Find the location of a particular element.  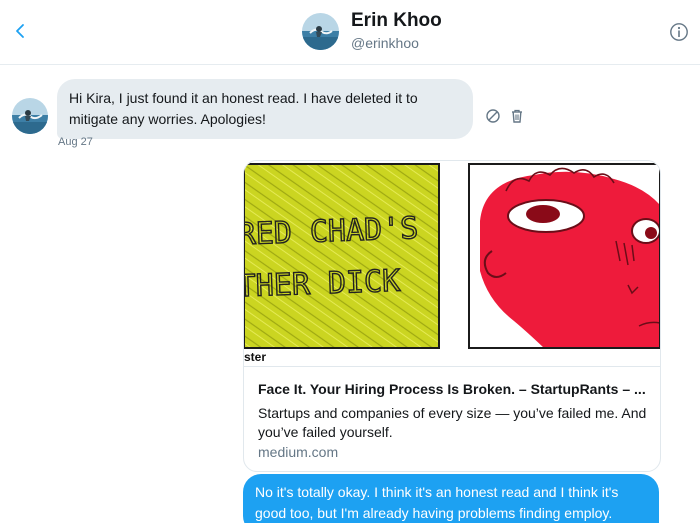

message-timestamp: Aug 27 is located at coordinates (75, 142).